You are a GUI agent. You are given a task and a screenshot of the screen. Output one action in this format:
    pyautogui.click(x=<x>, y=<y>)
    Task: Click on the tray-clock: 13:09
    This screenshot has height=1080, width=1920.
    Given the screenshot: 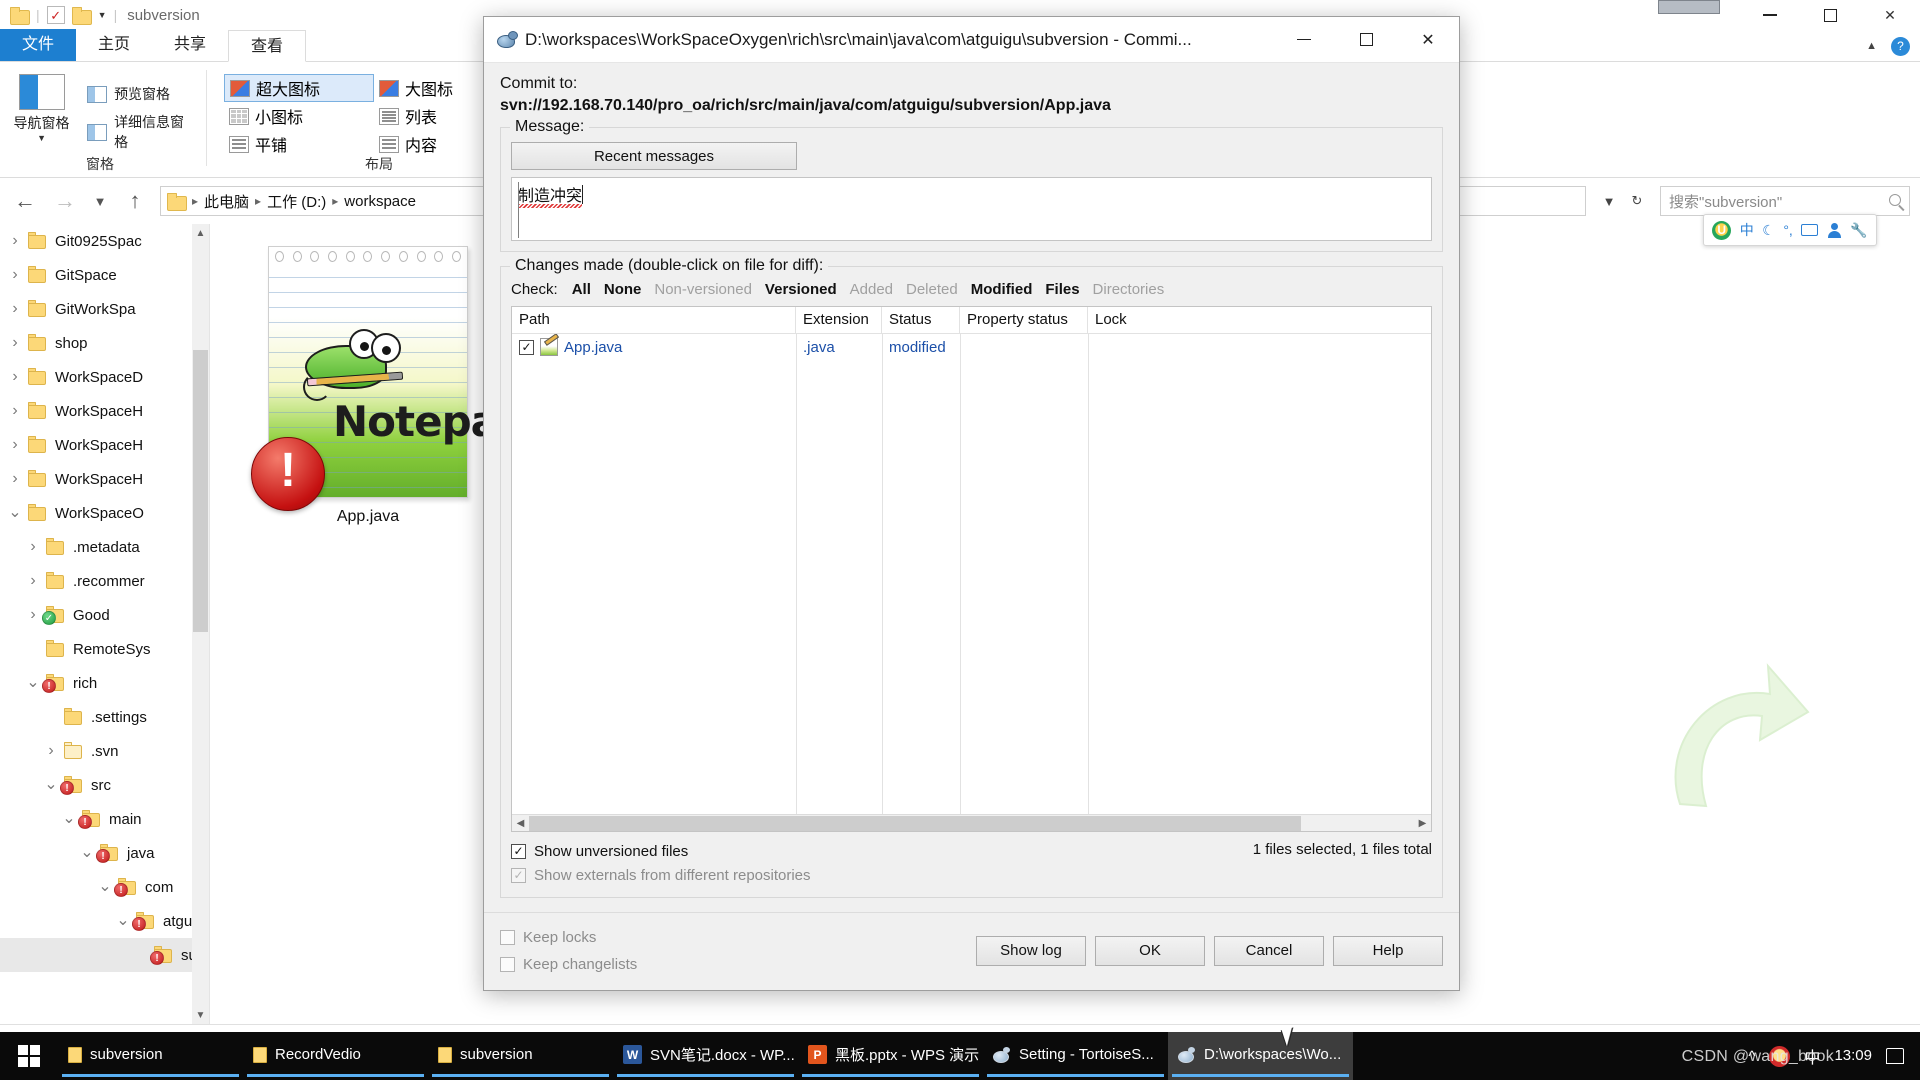 What is the action you would take?
    pyautogui.click(x=1853, y=1055)
    